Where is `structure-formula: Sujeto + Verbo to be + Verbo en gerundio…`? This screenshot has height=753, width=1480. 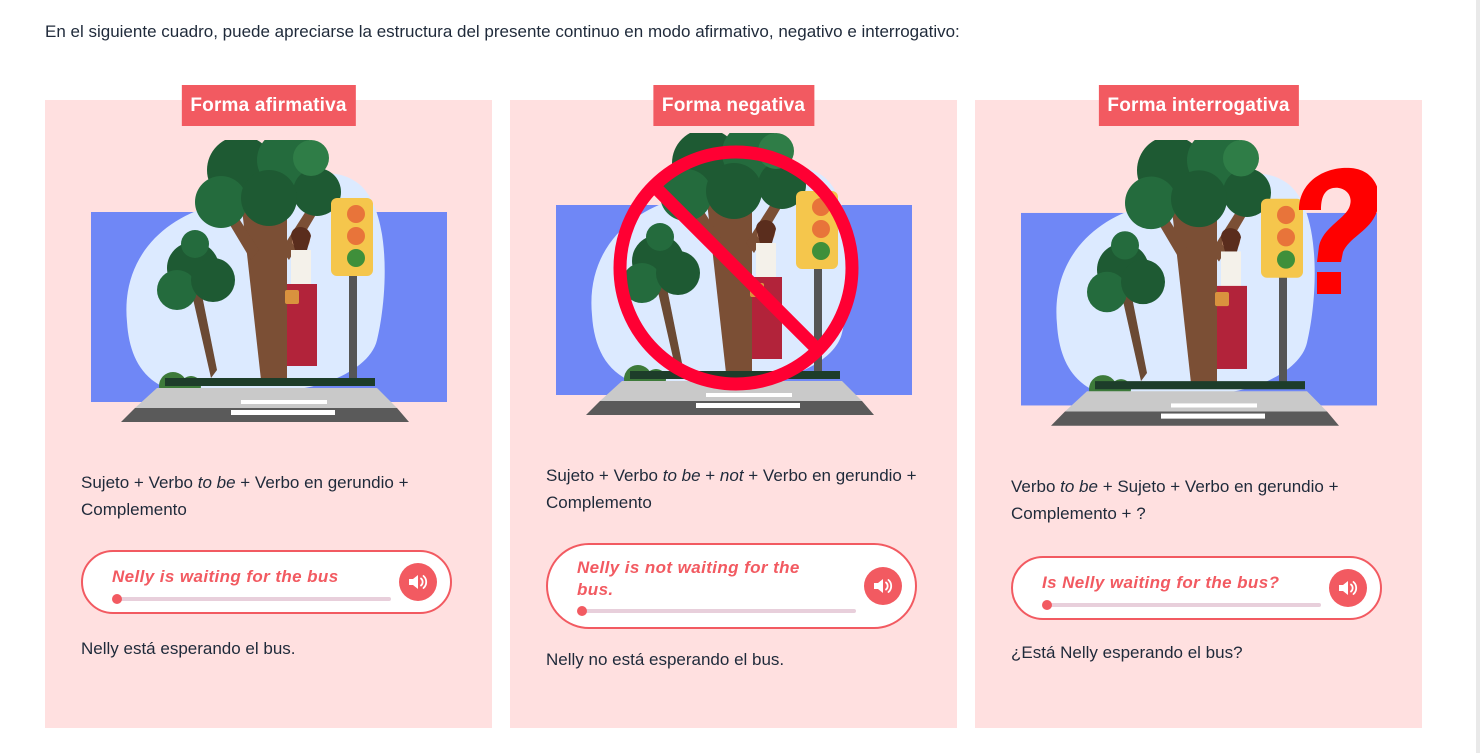
structure-formula: Sujeto + Verbo to be + Verbo en gerundio… is located at coordinates (271, 496).